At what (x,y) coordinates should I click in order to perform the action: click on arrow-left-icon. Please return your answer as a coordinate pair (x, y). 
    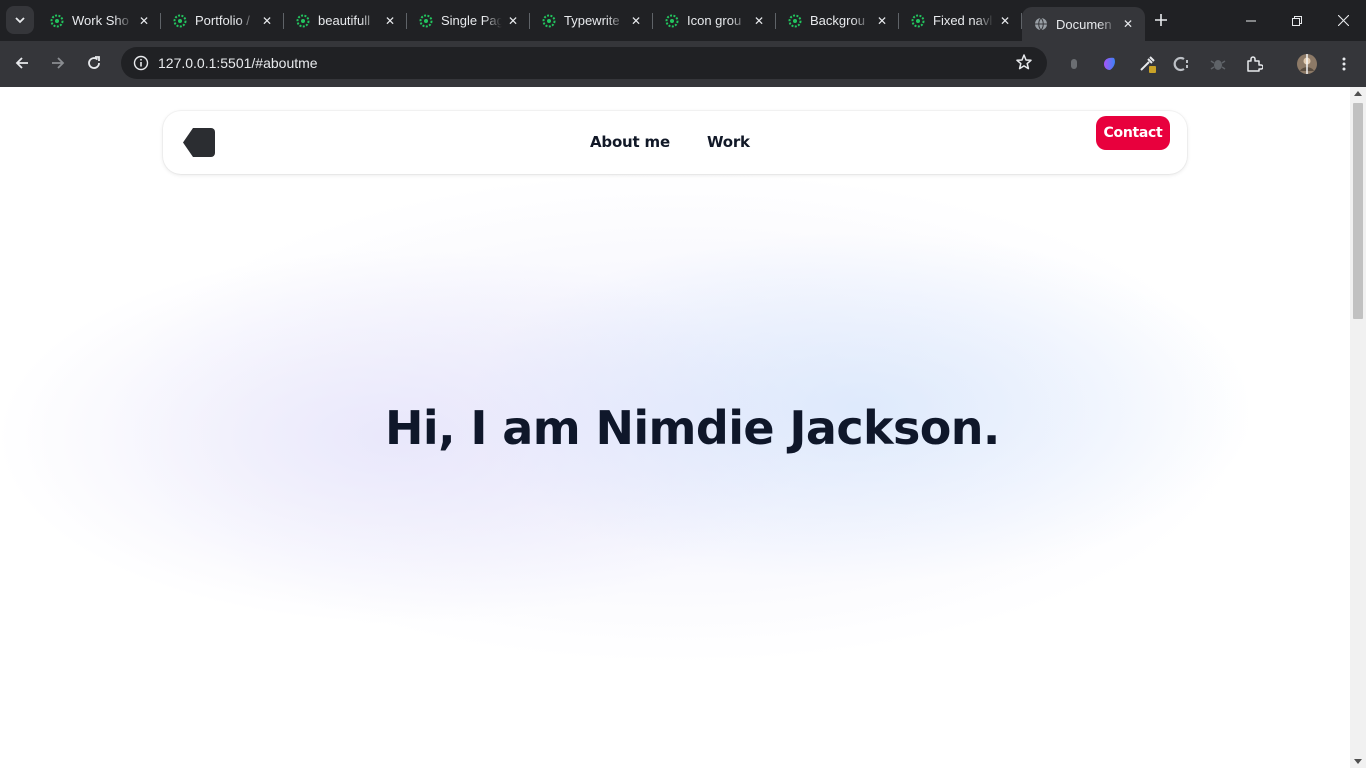
    Looking at the image, I should click on (21, 63).